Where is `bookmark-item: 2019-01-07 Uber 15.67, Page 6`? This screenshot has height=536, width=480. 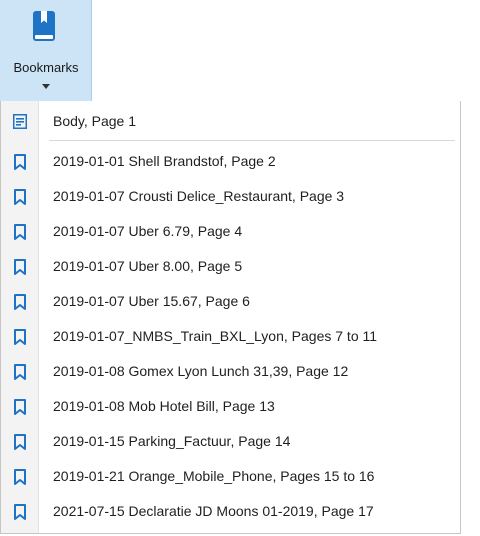 bookmark-item: 2019-01-07 Uber 15.67, Page 6 is located at coordinates (231, 302).